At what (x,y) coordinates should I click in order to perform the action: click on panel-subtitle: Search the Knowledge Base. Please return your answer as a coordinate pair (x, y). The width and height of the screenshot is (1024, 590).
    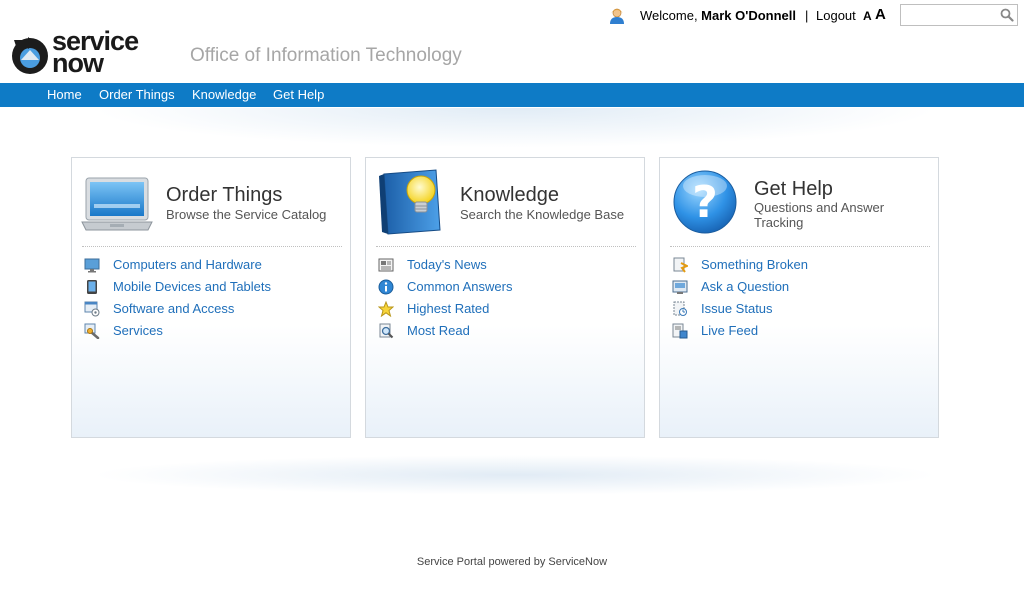
    Looking at the image, I should click on (542, 214).